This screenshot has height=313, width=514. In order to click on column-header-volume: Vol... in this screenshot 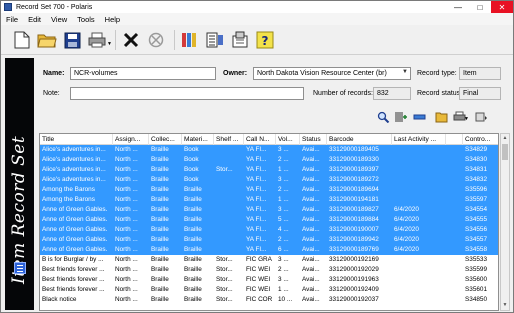, I will do `click(288, 139)`.